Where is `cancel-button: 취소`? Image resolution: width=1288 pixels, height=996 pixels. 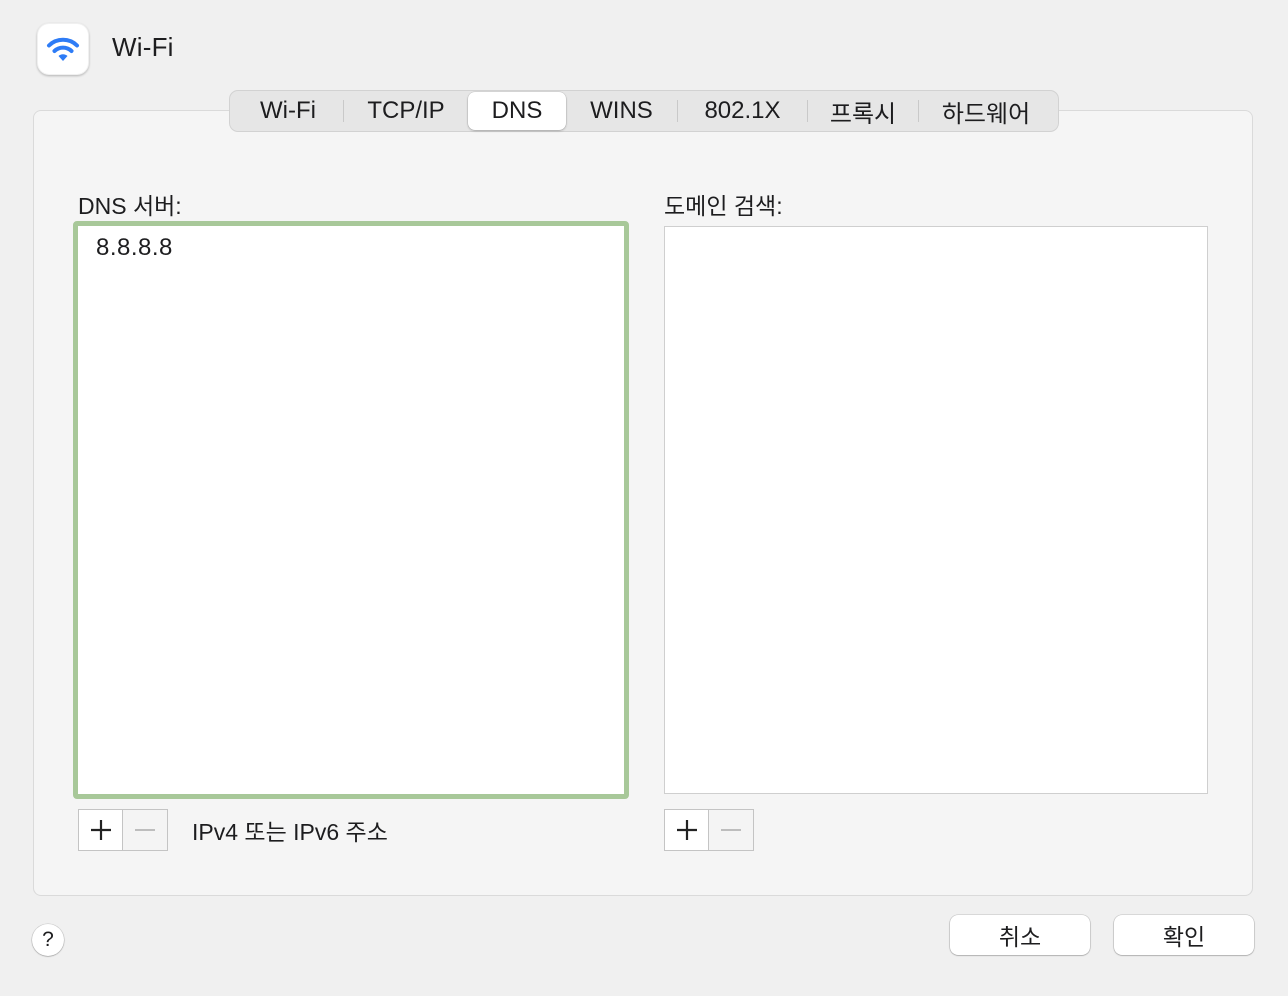
cancel-button: 취소 is located at coordinates (1020, 935).